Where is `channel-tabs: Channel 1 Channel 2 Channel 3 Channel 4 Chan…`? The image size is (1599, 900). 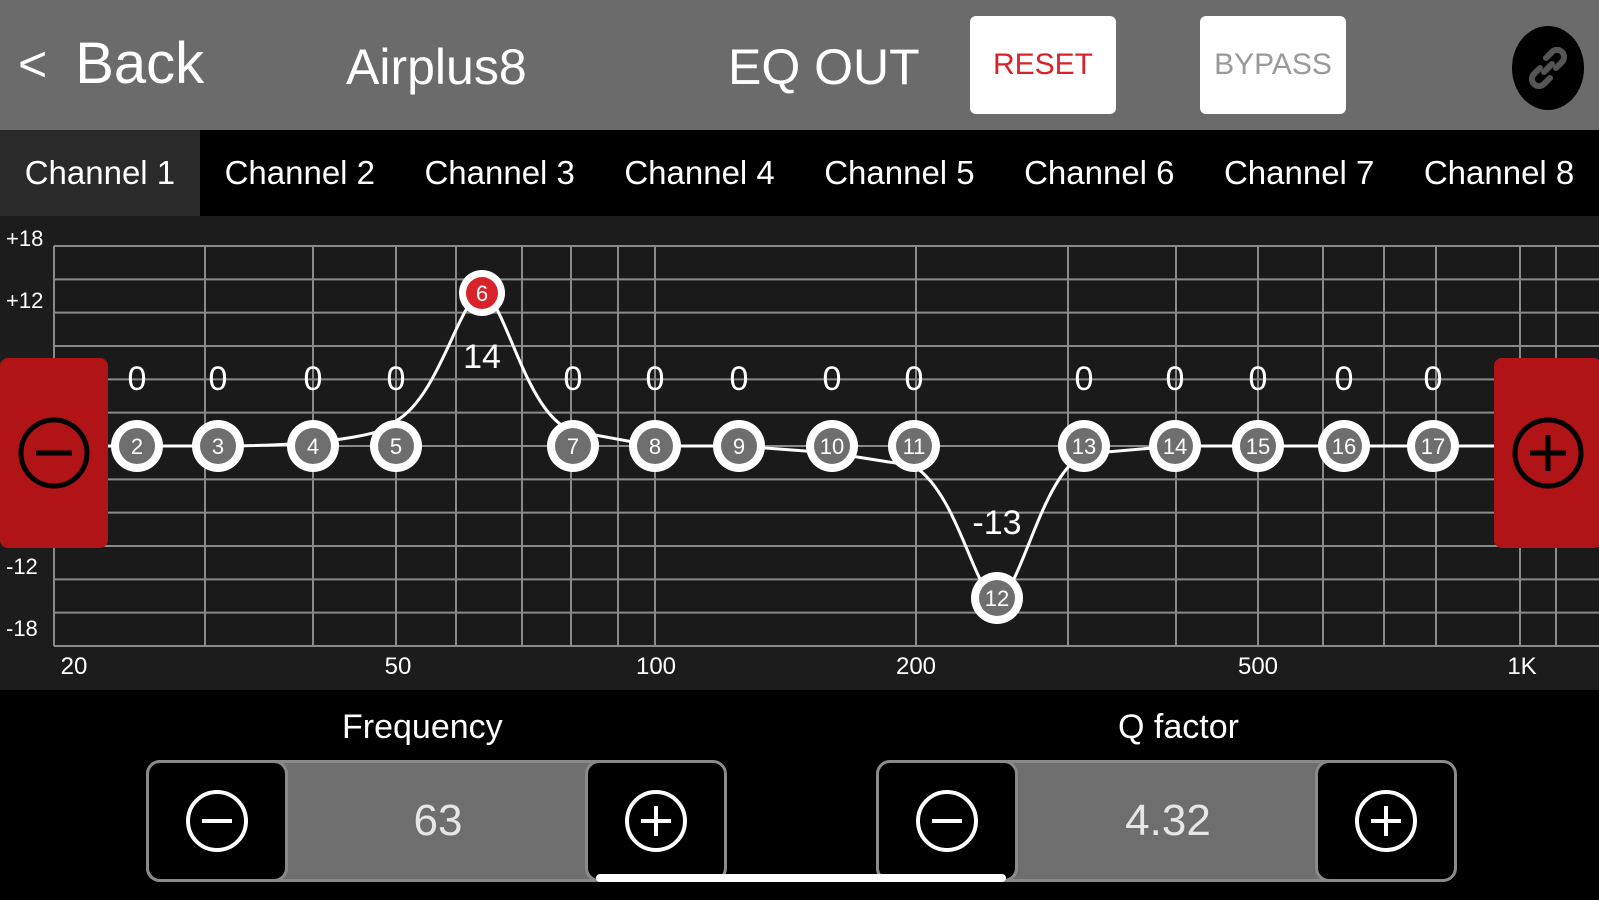 channel-tabs: Channel 1 Channel 2 Channel 3 Channel 4 Chan… is located at coordinates (799, 173).